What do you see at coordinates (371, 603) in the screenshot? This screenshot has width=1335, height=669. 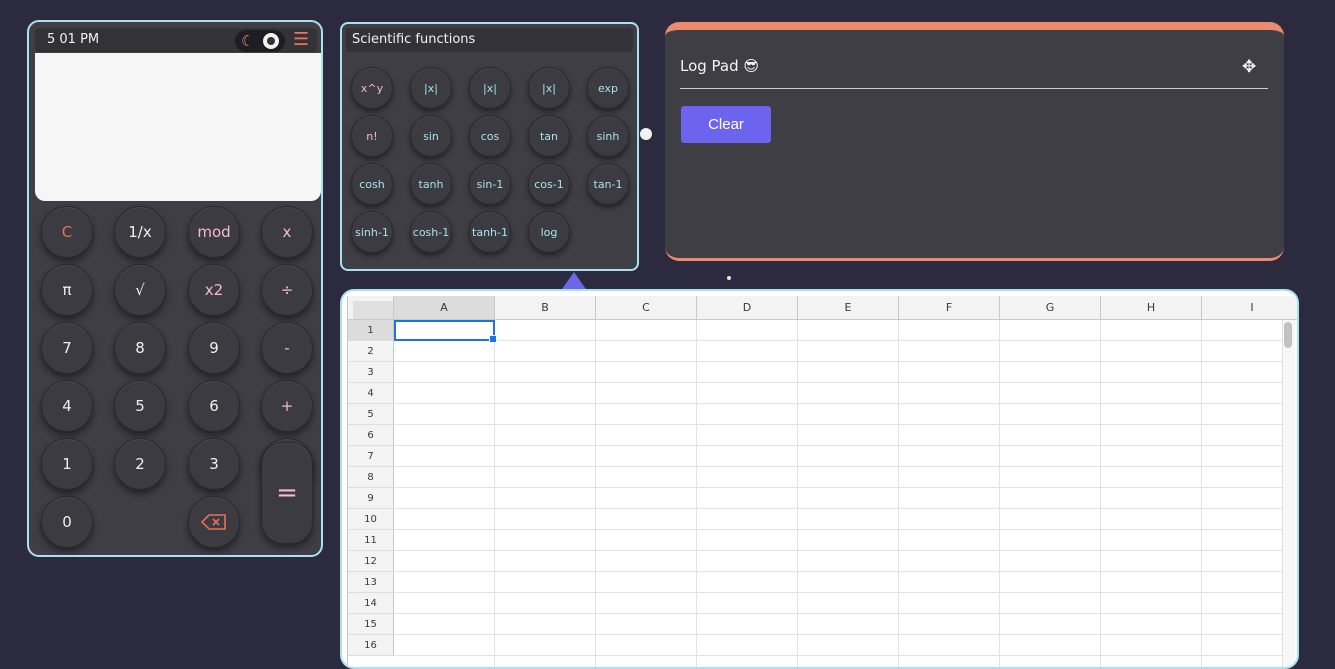 I see `row-header-14: 14` at bounding box center [371, 603].